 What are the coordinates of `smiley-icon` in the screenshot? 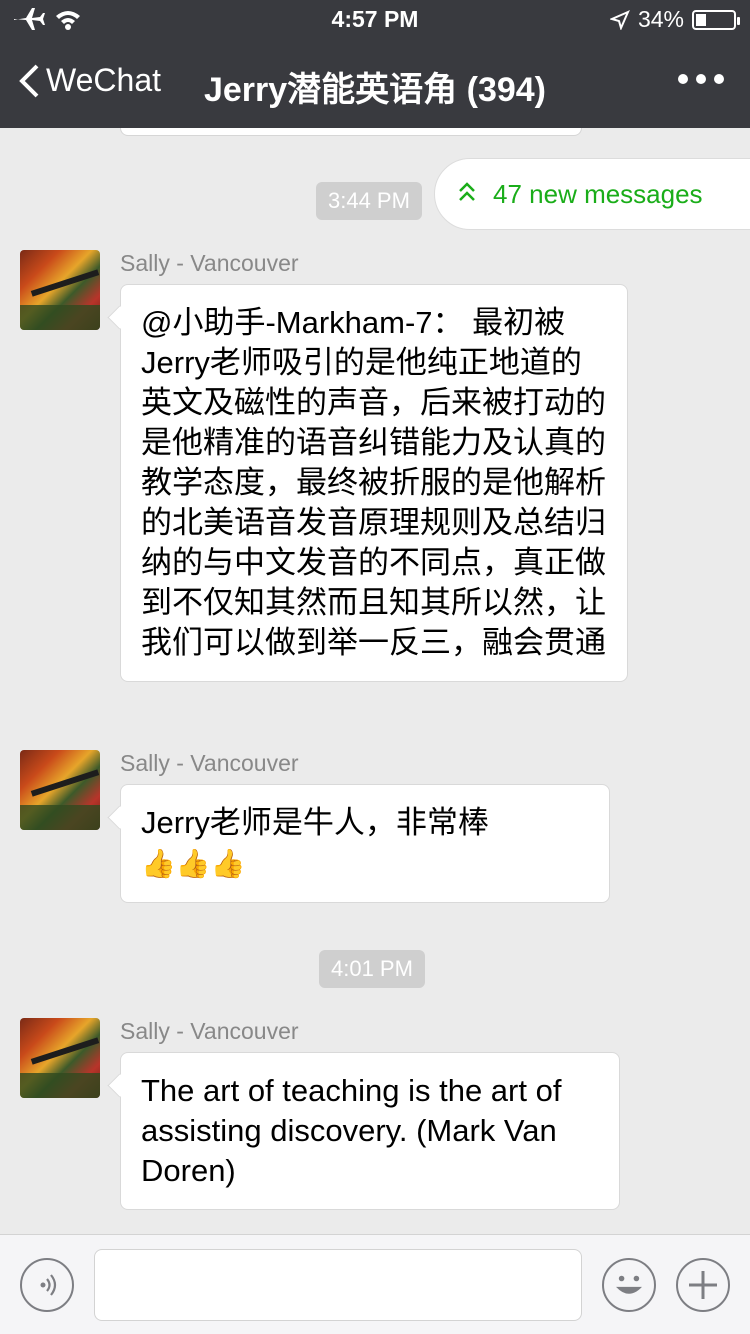 It's located at (629, 1284).